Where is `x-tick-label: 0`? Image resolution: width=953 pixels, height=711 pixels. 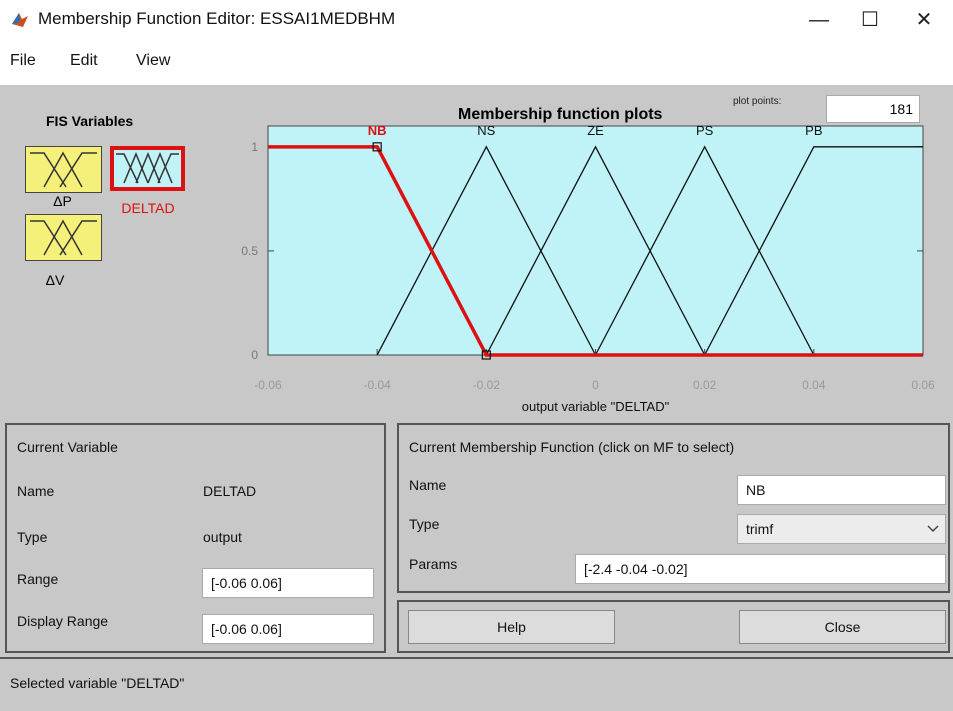 x-tick-label: 0 is located at coordinates (595, 385).